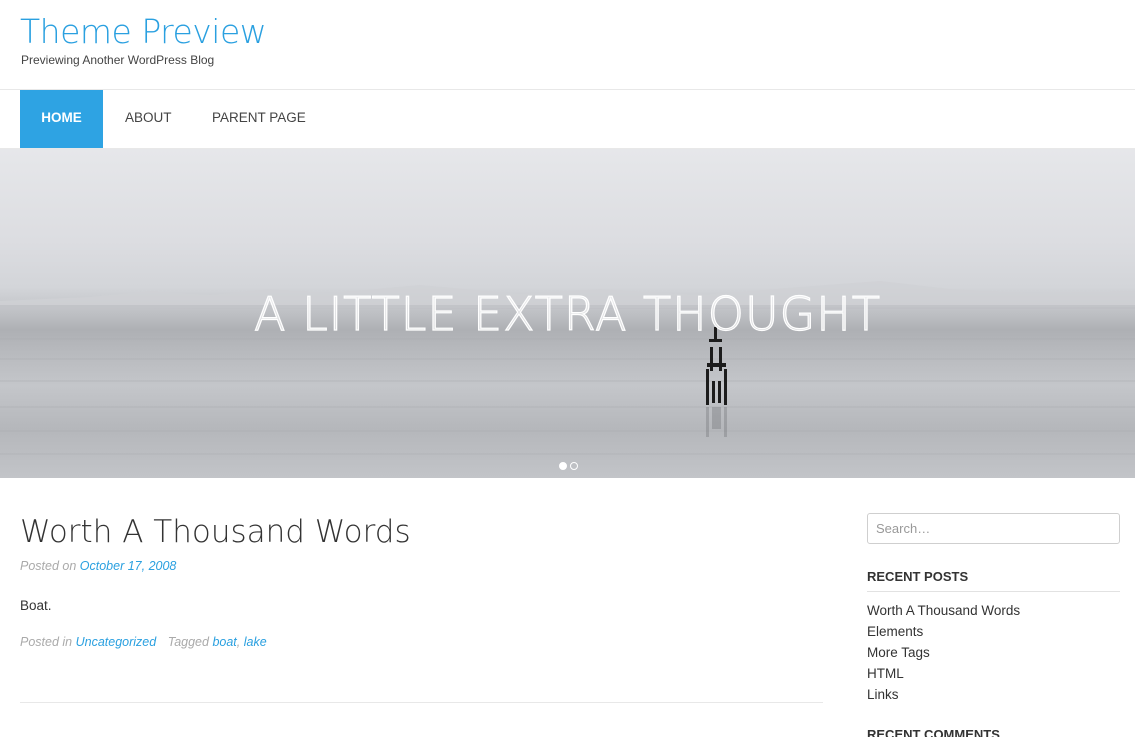  What do you see at coordinates (143, 31) in the screenshot?
I see `site-title: Theme Preview` at bounding box center [143, 31].